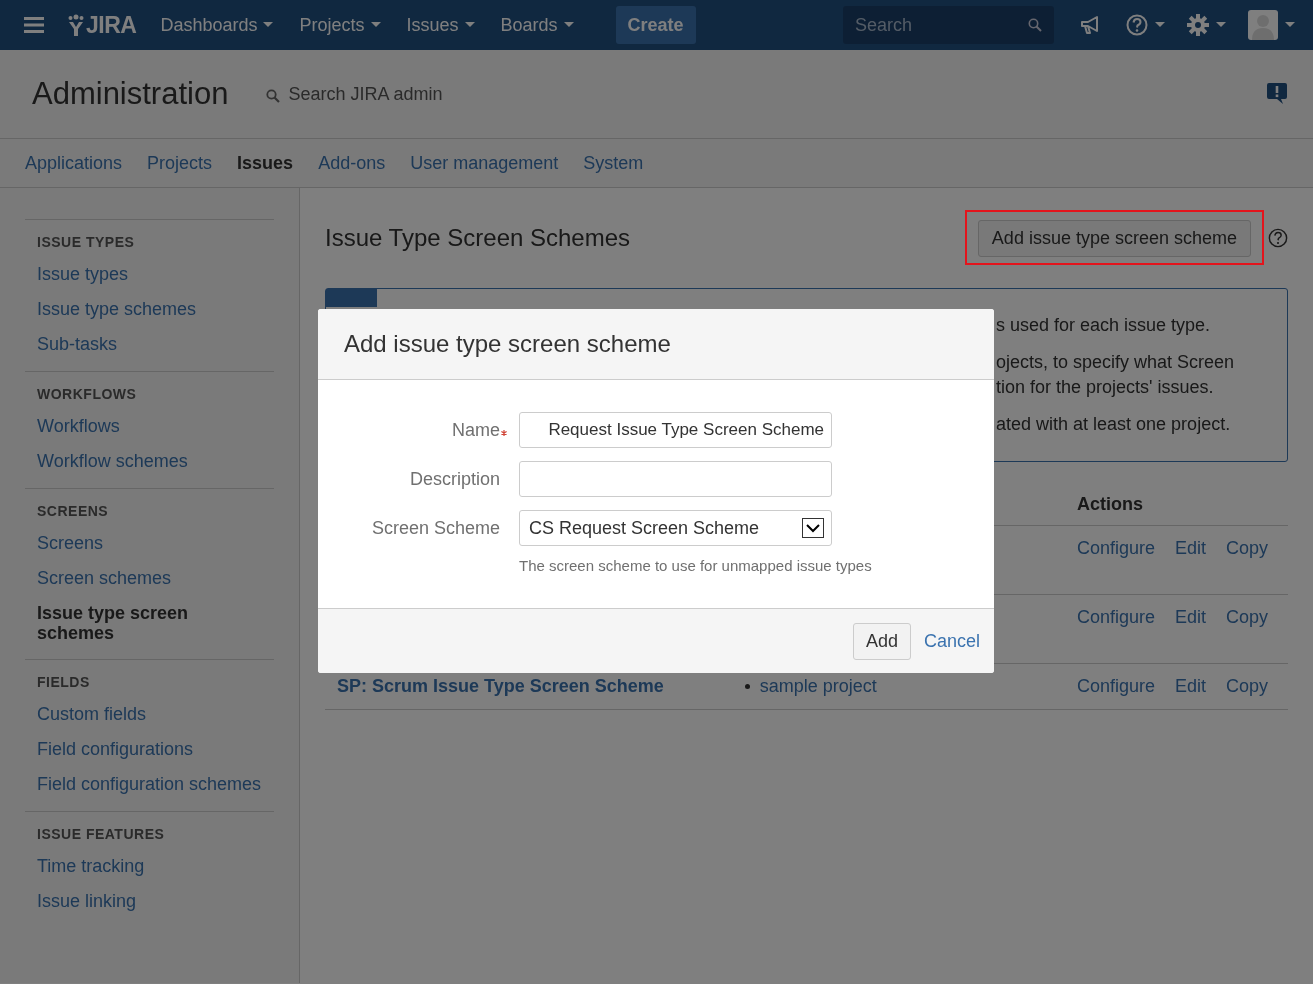  What do you see at coordinates (1105, 387) in the screenshot?
I see `info-text: tion for the projects' issues.` at bounding box center [1105, 387].